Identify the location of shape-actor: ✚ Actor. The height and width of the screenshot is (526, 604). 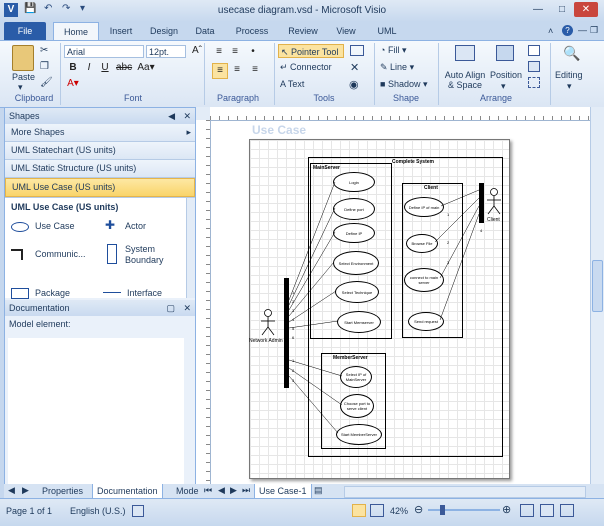
(143, 226).